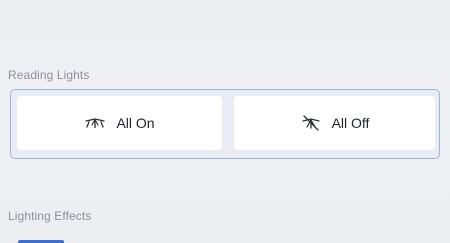 The width and height of the screenshot is (450, 243). What do you see at coordinates (311, 123) in the screenshot?
I see `lamp-off-icon` at bounding box center [311, 123].